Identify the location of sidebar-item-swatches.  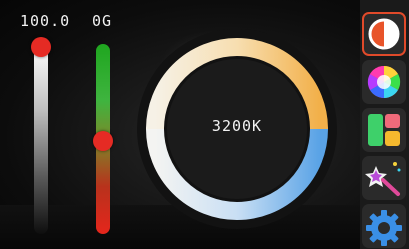
(384, 130).